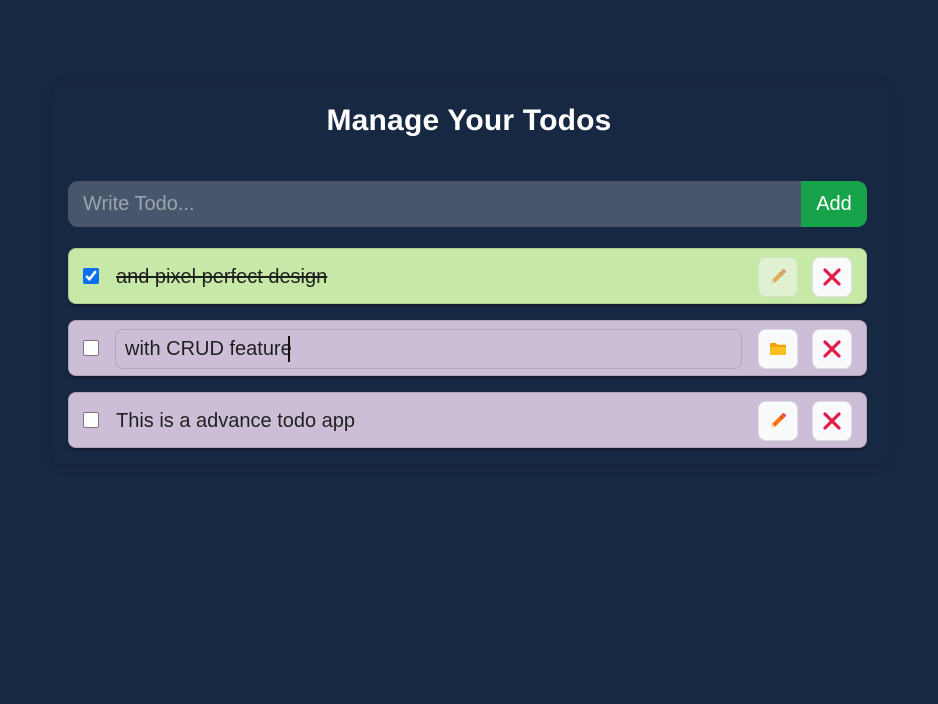  I want to click on save-button, so click(778, 349).